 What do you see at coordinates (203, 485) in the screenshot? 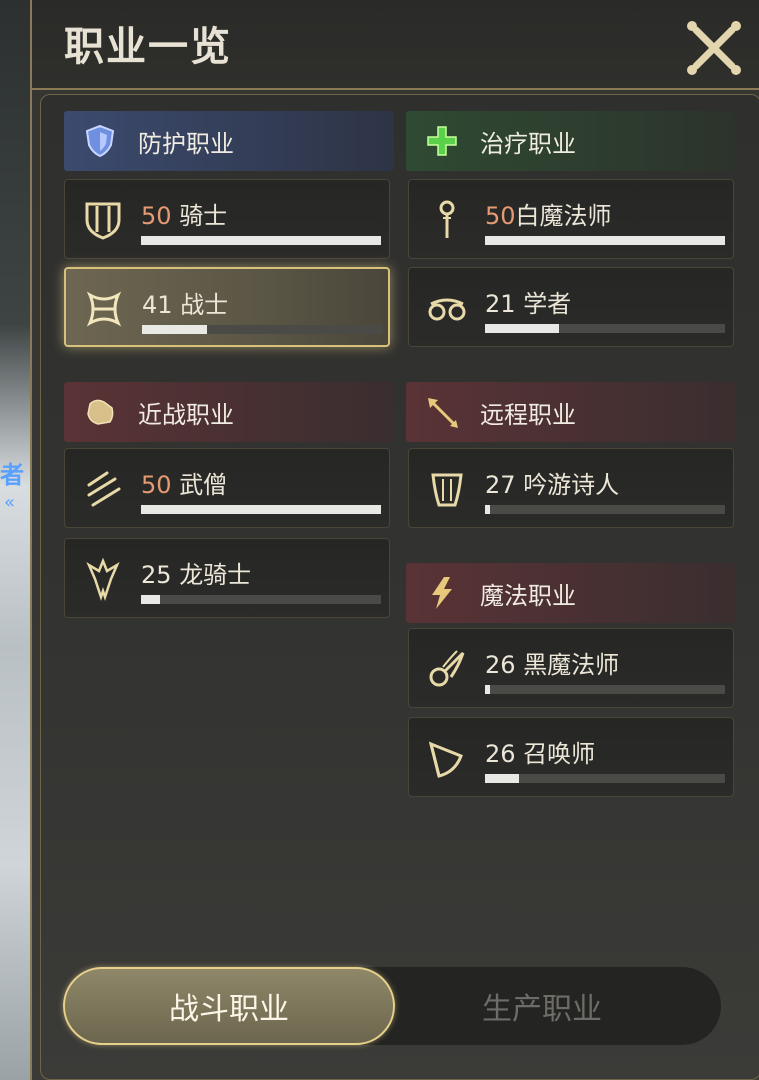
I see `job-name: 武僧` at bounding box center [203, 485].